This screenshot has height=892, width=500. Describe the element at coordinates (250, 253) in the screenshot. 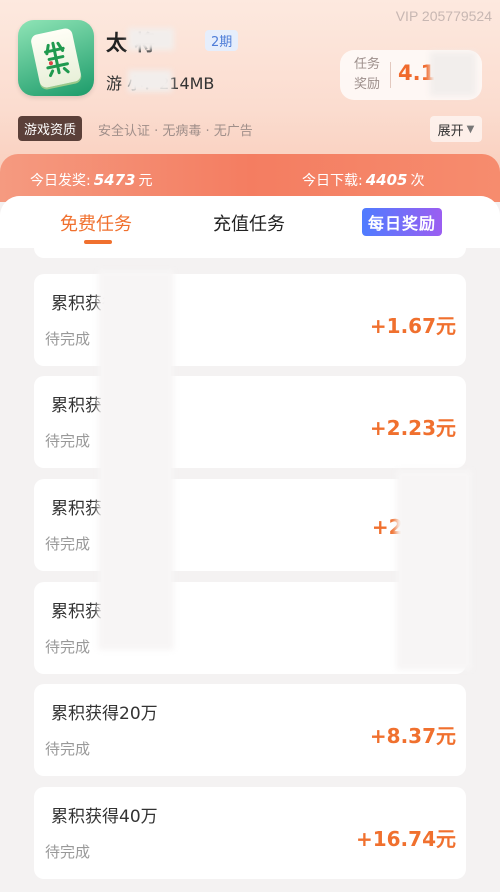

I see `list-item` at that location.